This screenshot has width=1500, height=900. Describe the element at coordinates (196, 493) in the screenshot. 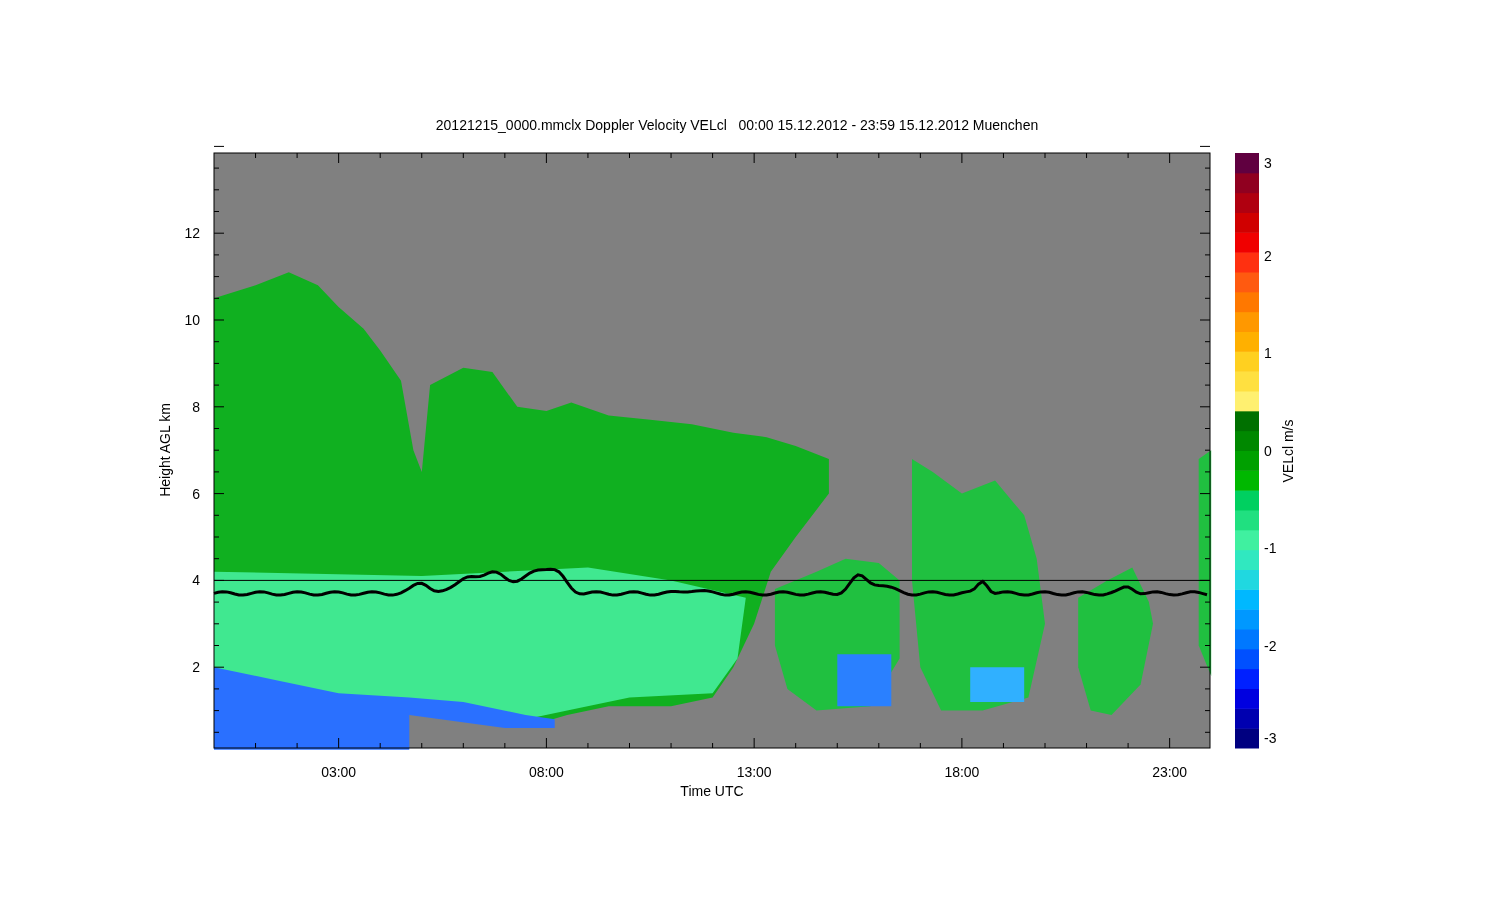

I see `y-tick-label: 6` at that location.